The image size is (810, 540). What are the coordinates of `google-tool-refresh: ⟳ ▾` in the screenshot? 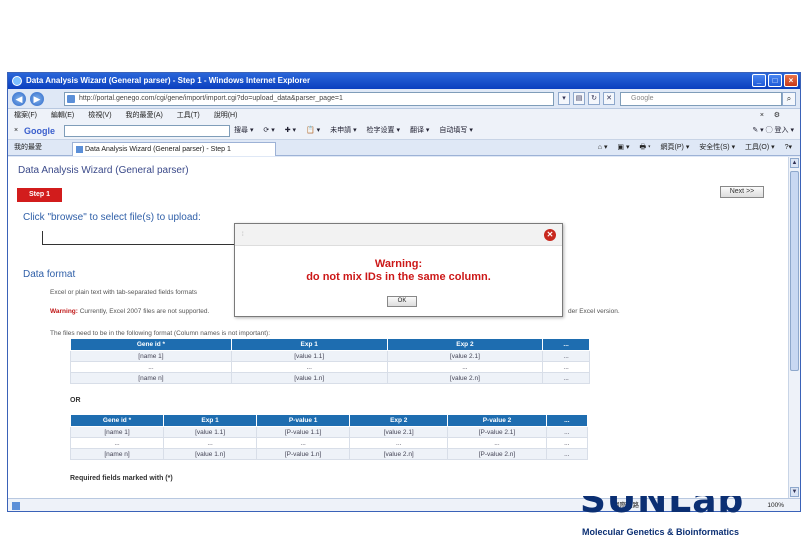 It's located at (268, 130).